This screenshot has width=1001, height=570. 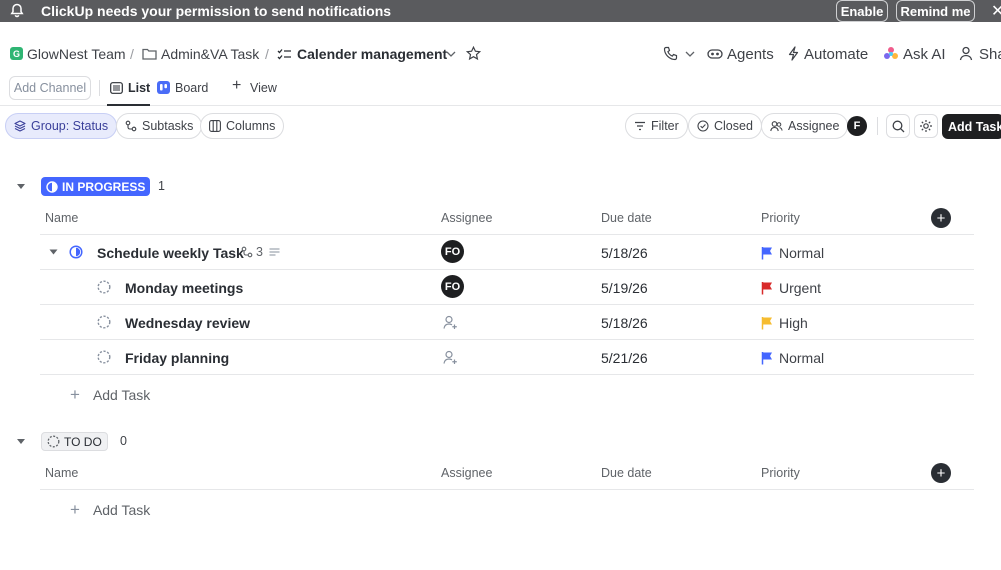 What do you see at coordinates (971, 126) in the screenshot?
I see `add-task-button: Add Task` at bounding box center [971, 126].